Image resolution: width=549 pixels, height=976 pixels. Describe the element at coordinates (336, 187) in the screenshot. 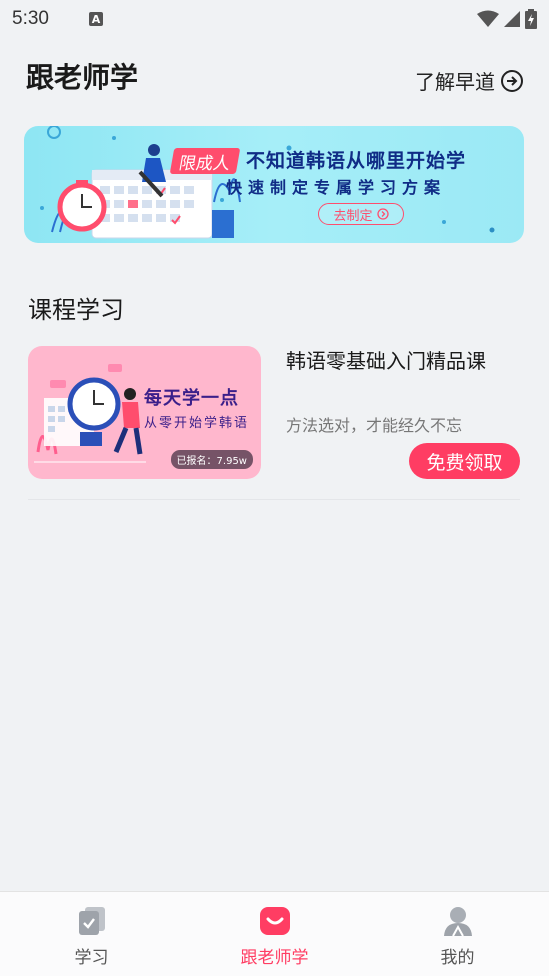

I see `banner-subheadline: 快速制定专属学习方案` at that location.